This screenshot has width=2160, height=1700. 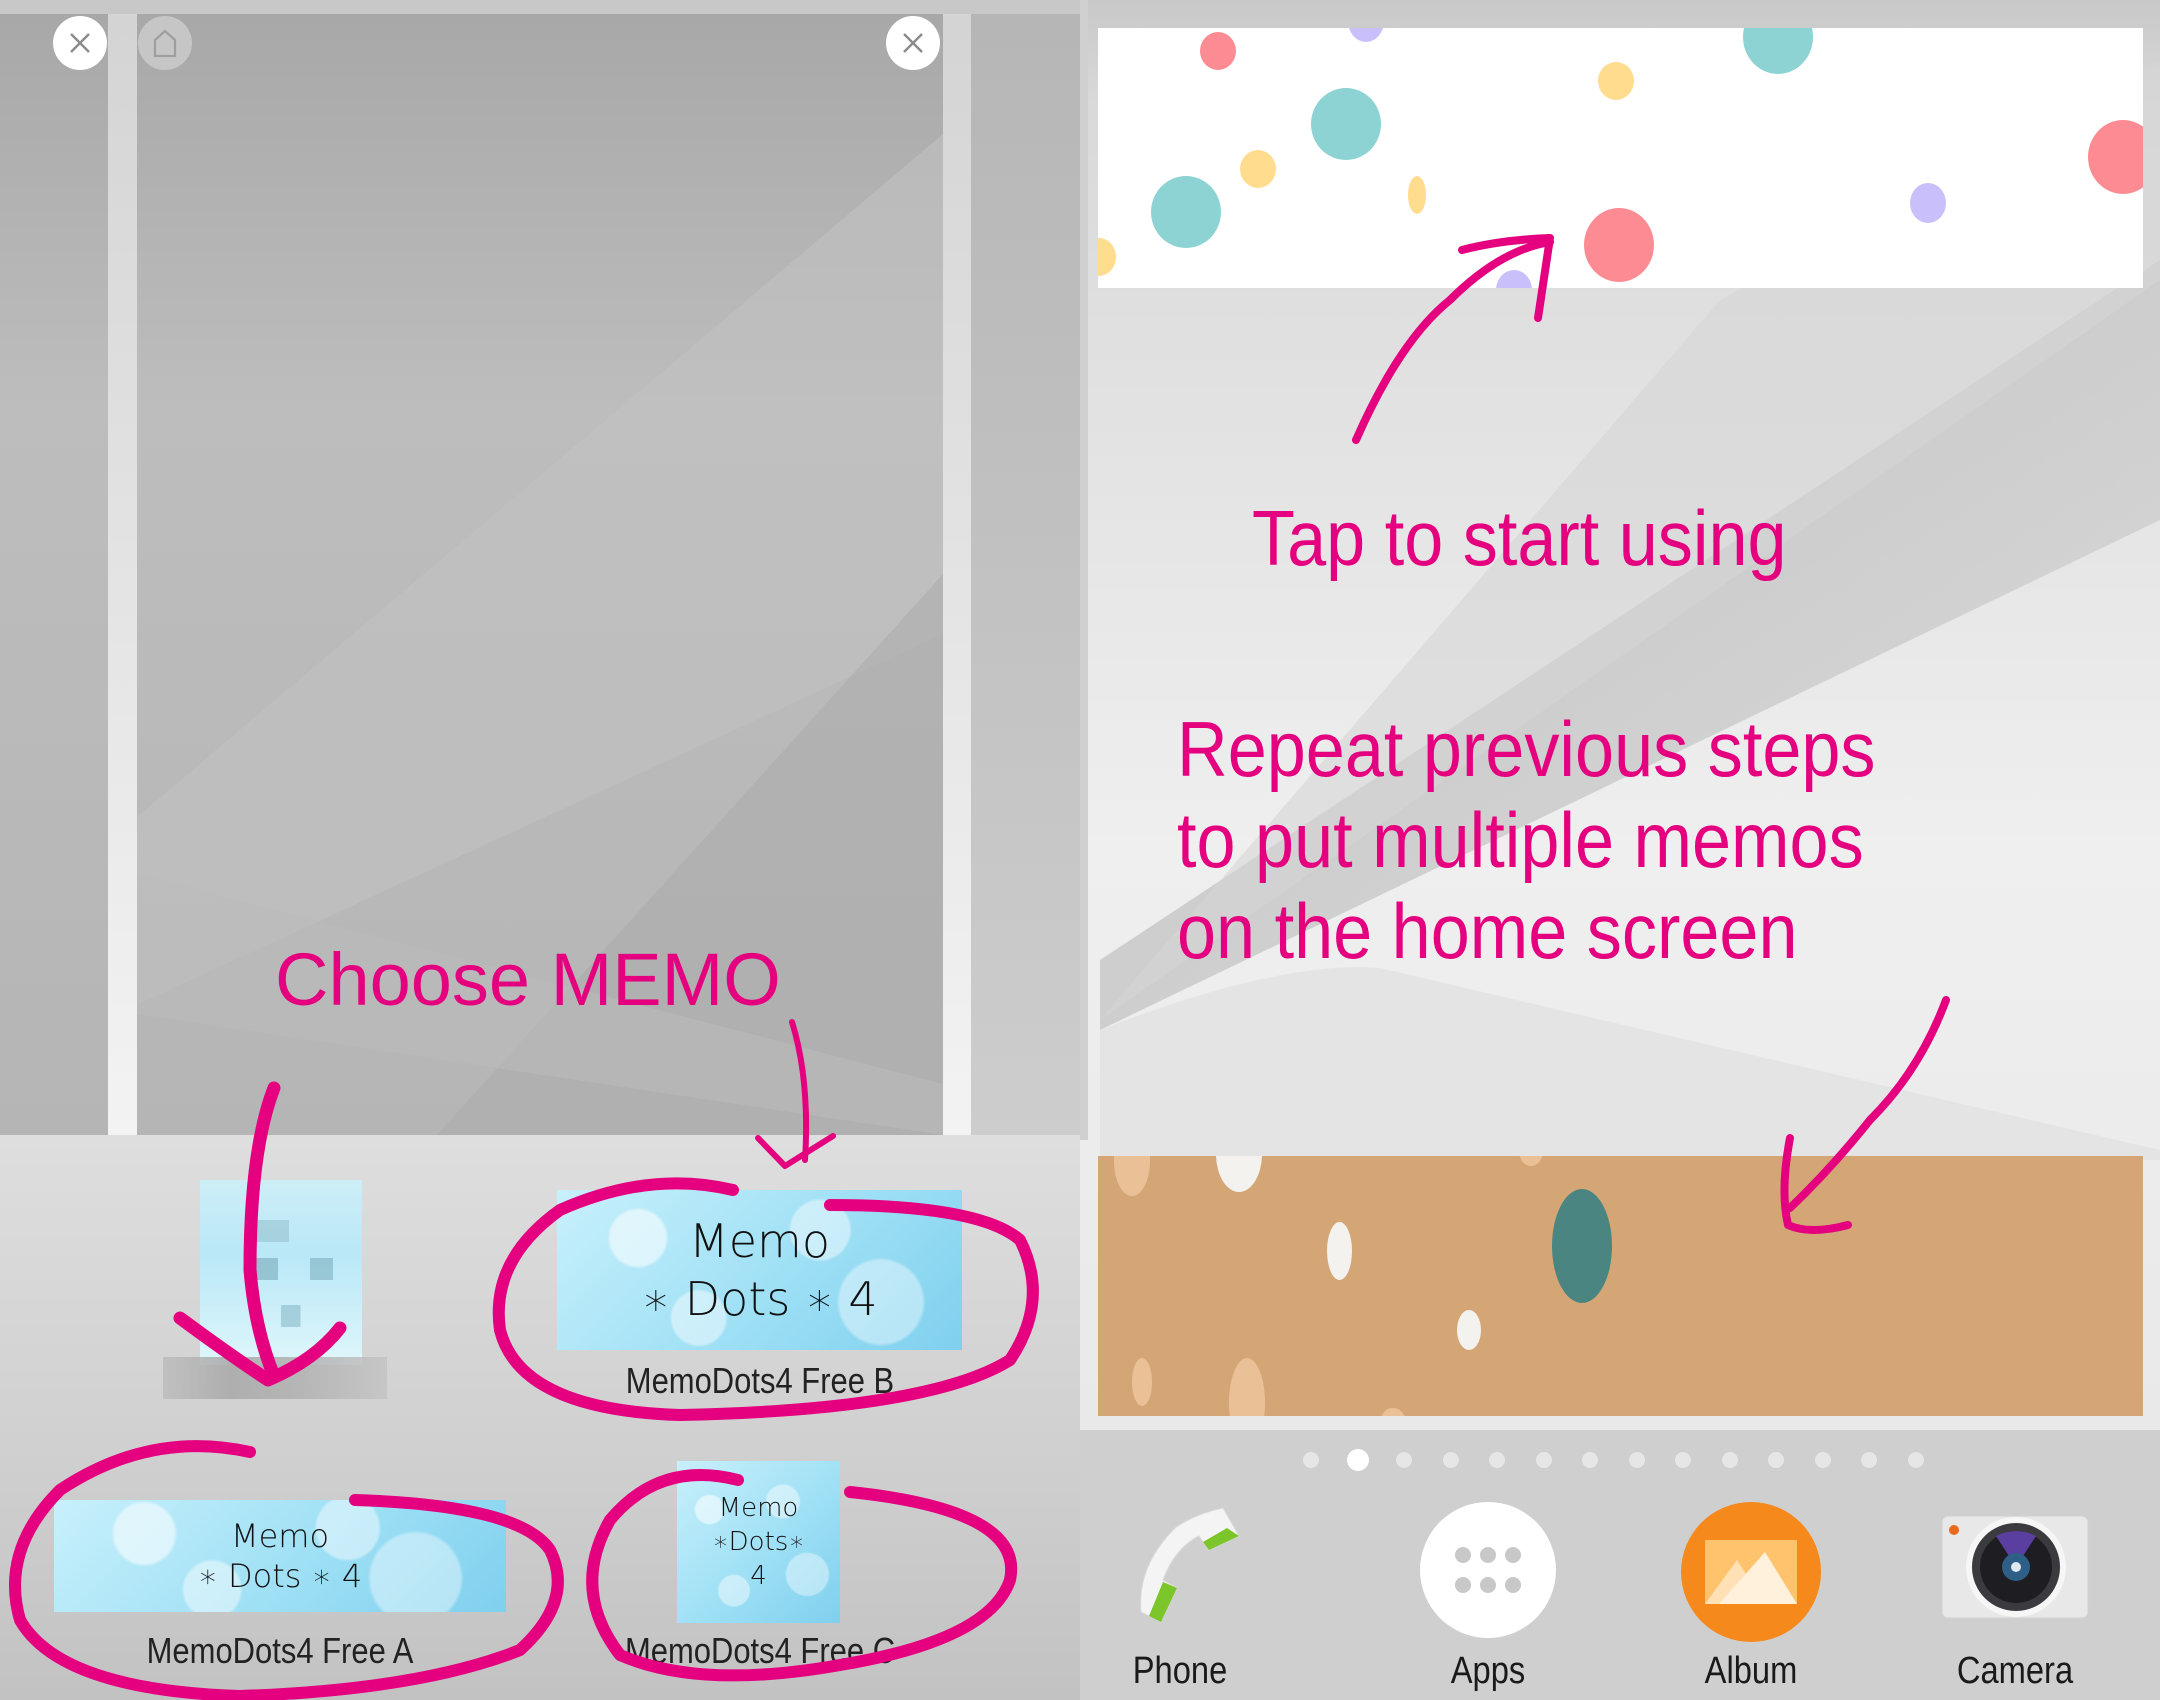 I want to click on home-page-thumbnail-left, so click(x=54, y=574).